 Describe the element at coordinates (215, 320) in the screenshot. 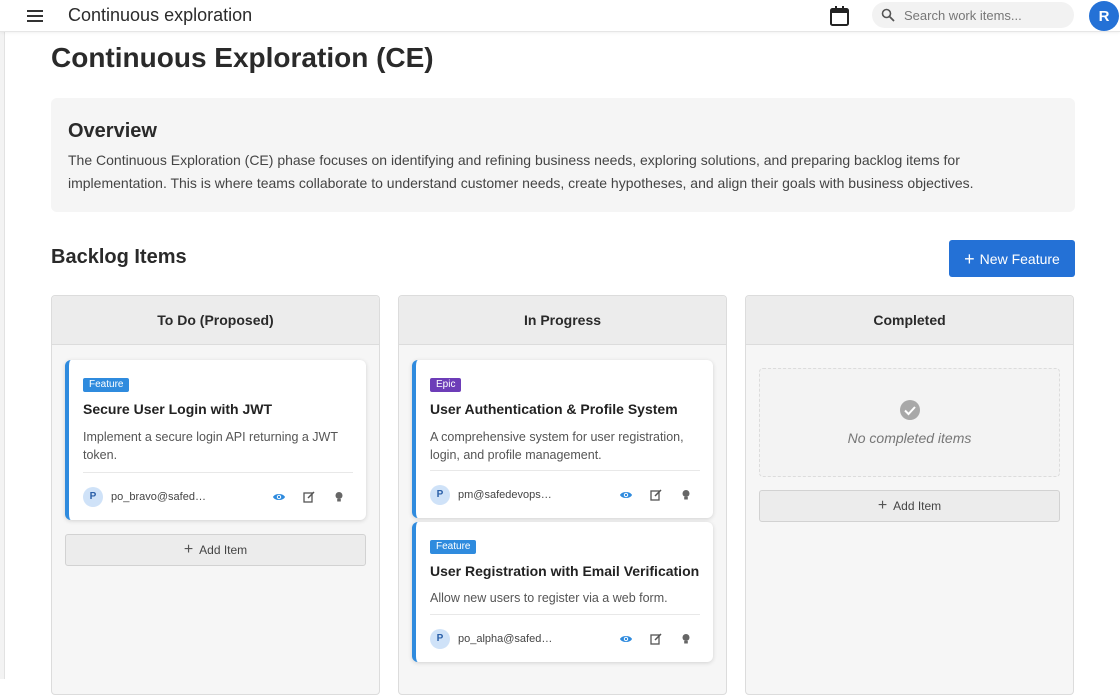

I see `column-header: To Do (Proposed)` at that location.